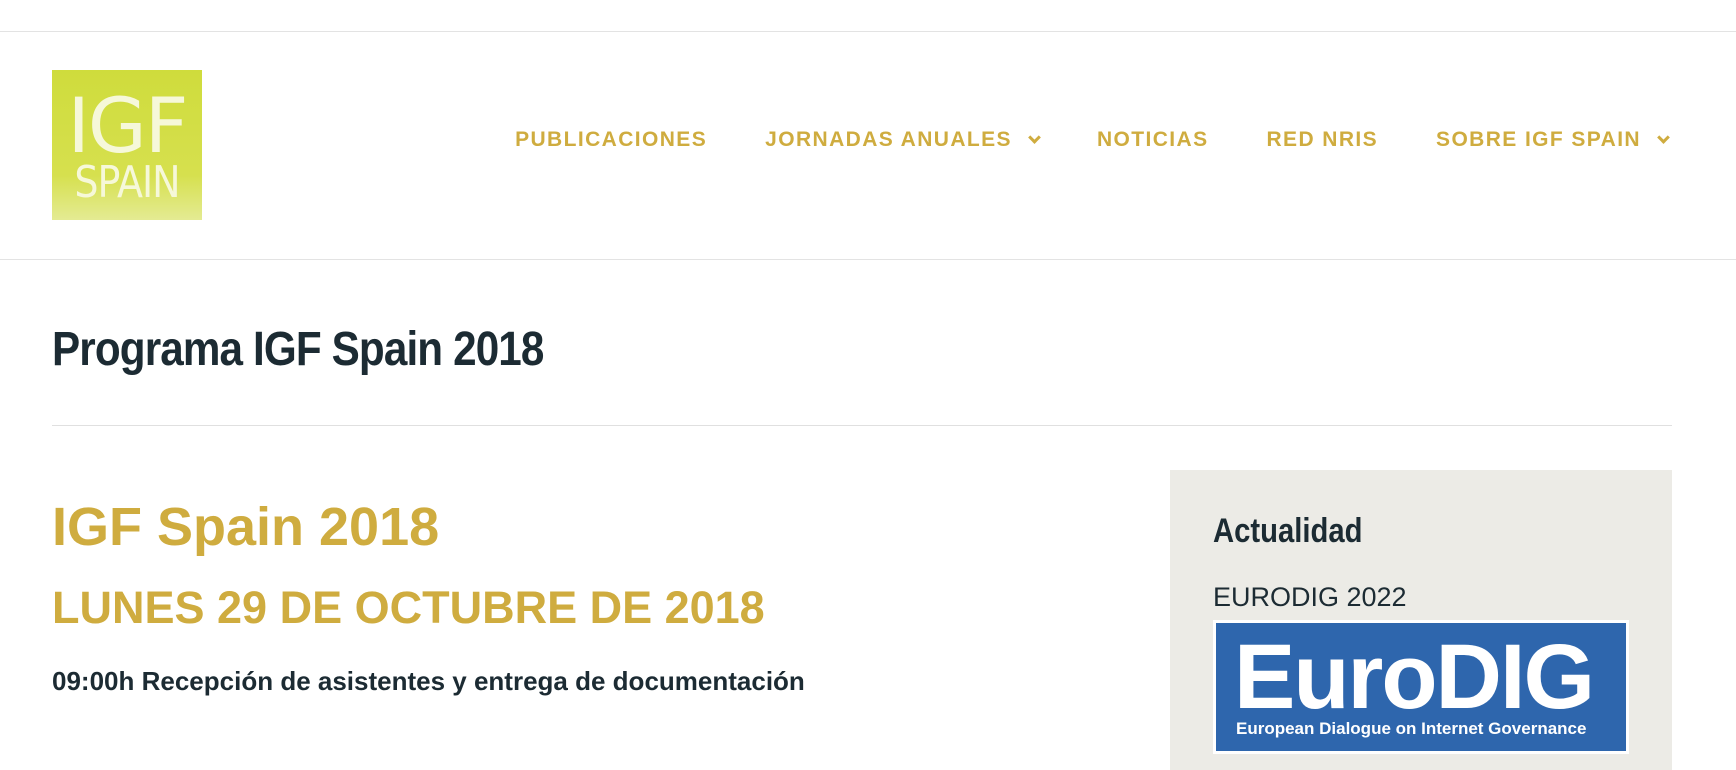  What do you see at coordinates (1310, 597) in the screenshot?
I see `news-item-link: EURODIG 2022` at bounding box center [1310, 597].